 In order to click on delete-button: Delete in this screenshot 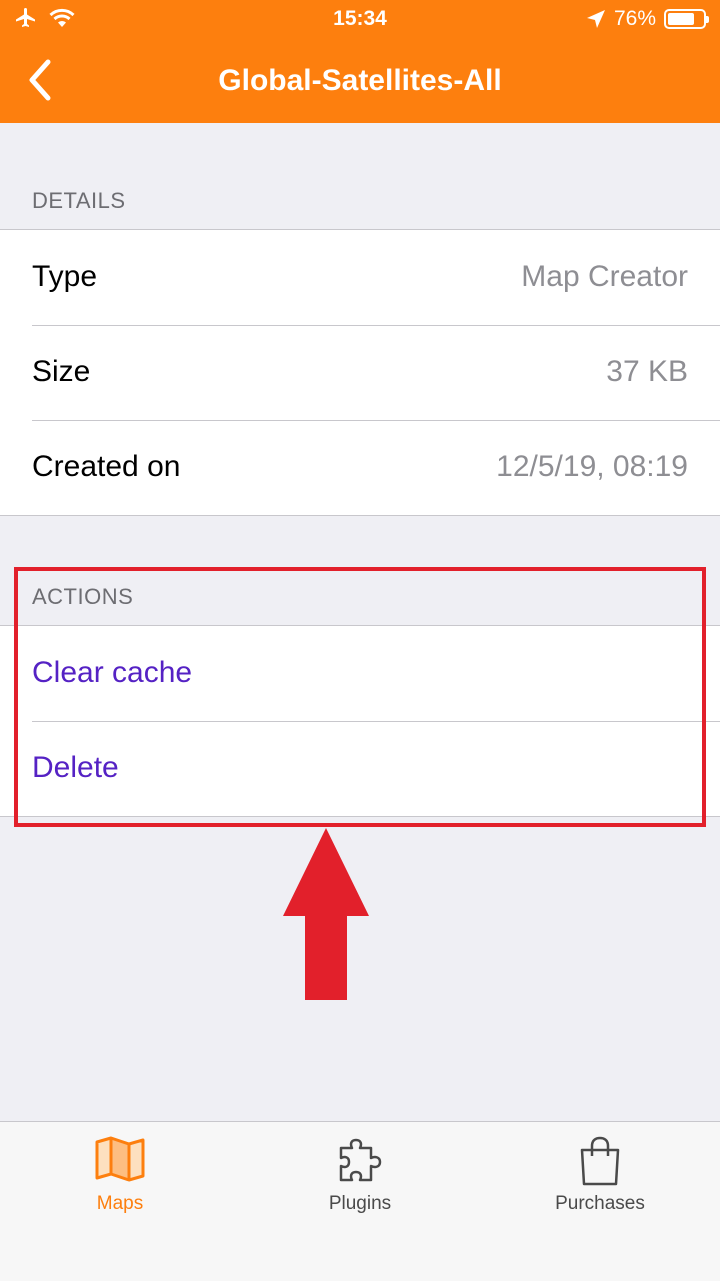, I will do `click(360, 768)`.